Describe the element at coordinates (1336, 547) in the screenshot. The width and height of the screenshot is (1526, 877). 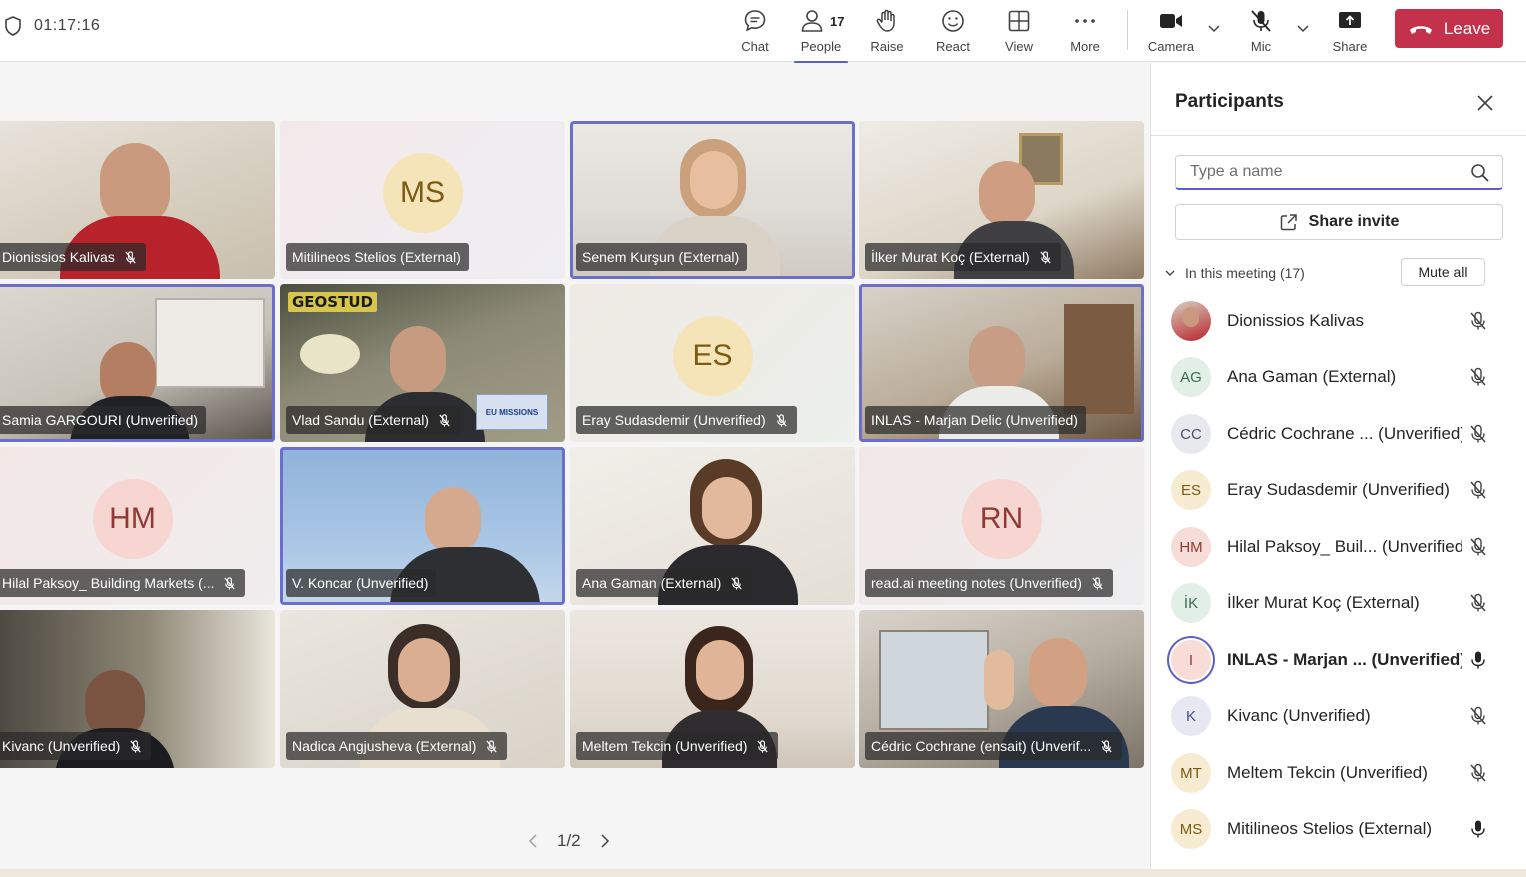
I see `participant-row: HM Hilal Paksoy_ Buil... (Unverified)` at that location.